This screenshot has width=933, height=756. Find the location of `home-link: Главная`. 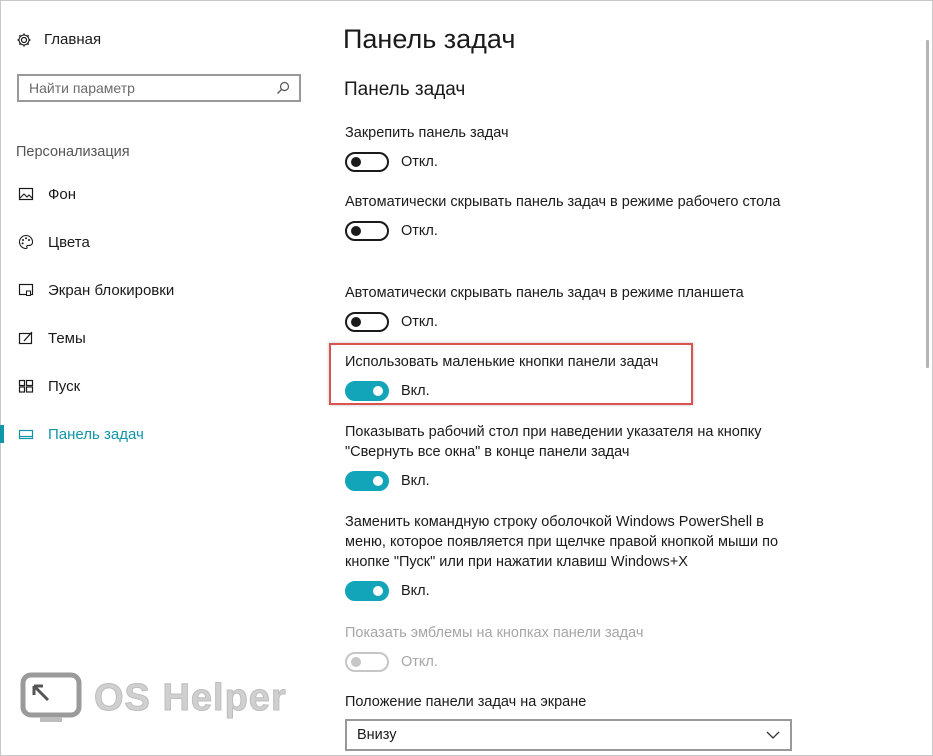

home-link: Главная is located at coordinates (58, 39).